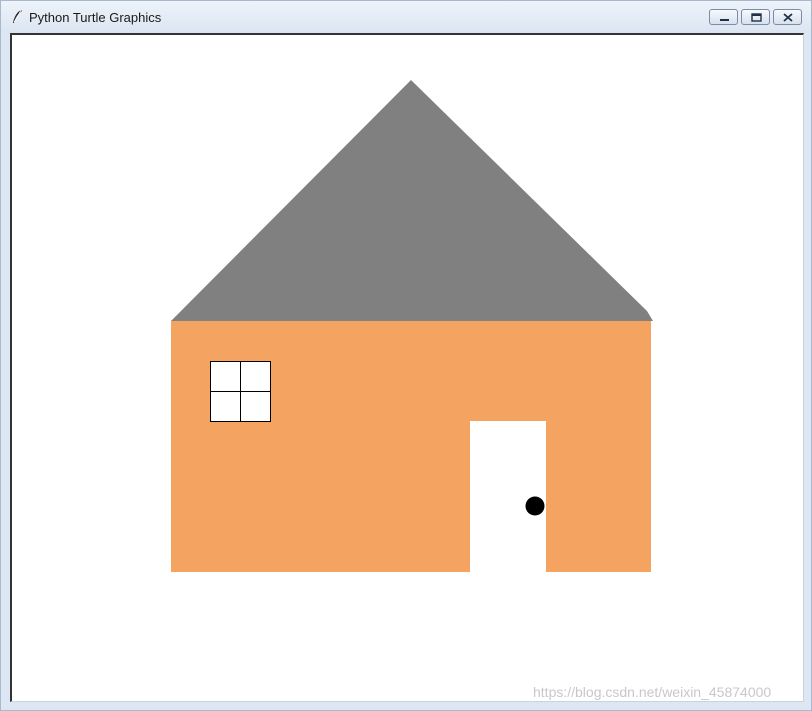 The height and width of the screenshot is (711, 812). What do you see at coordinates (406, 17) in the screenshot?
I see `title-bar: Python Turtle Graphics` at bounding box center [406, 17].